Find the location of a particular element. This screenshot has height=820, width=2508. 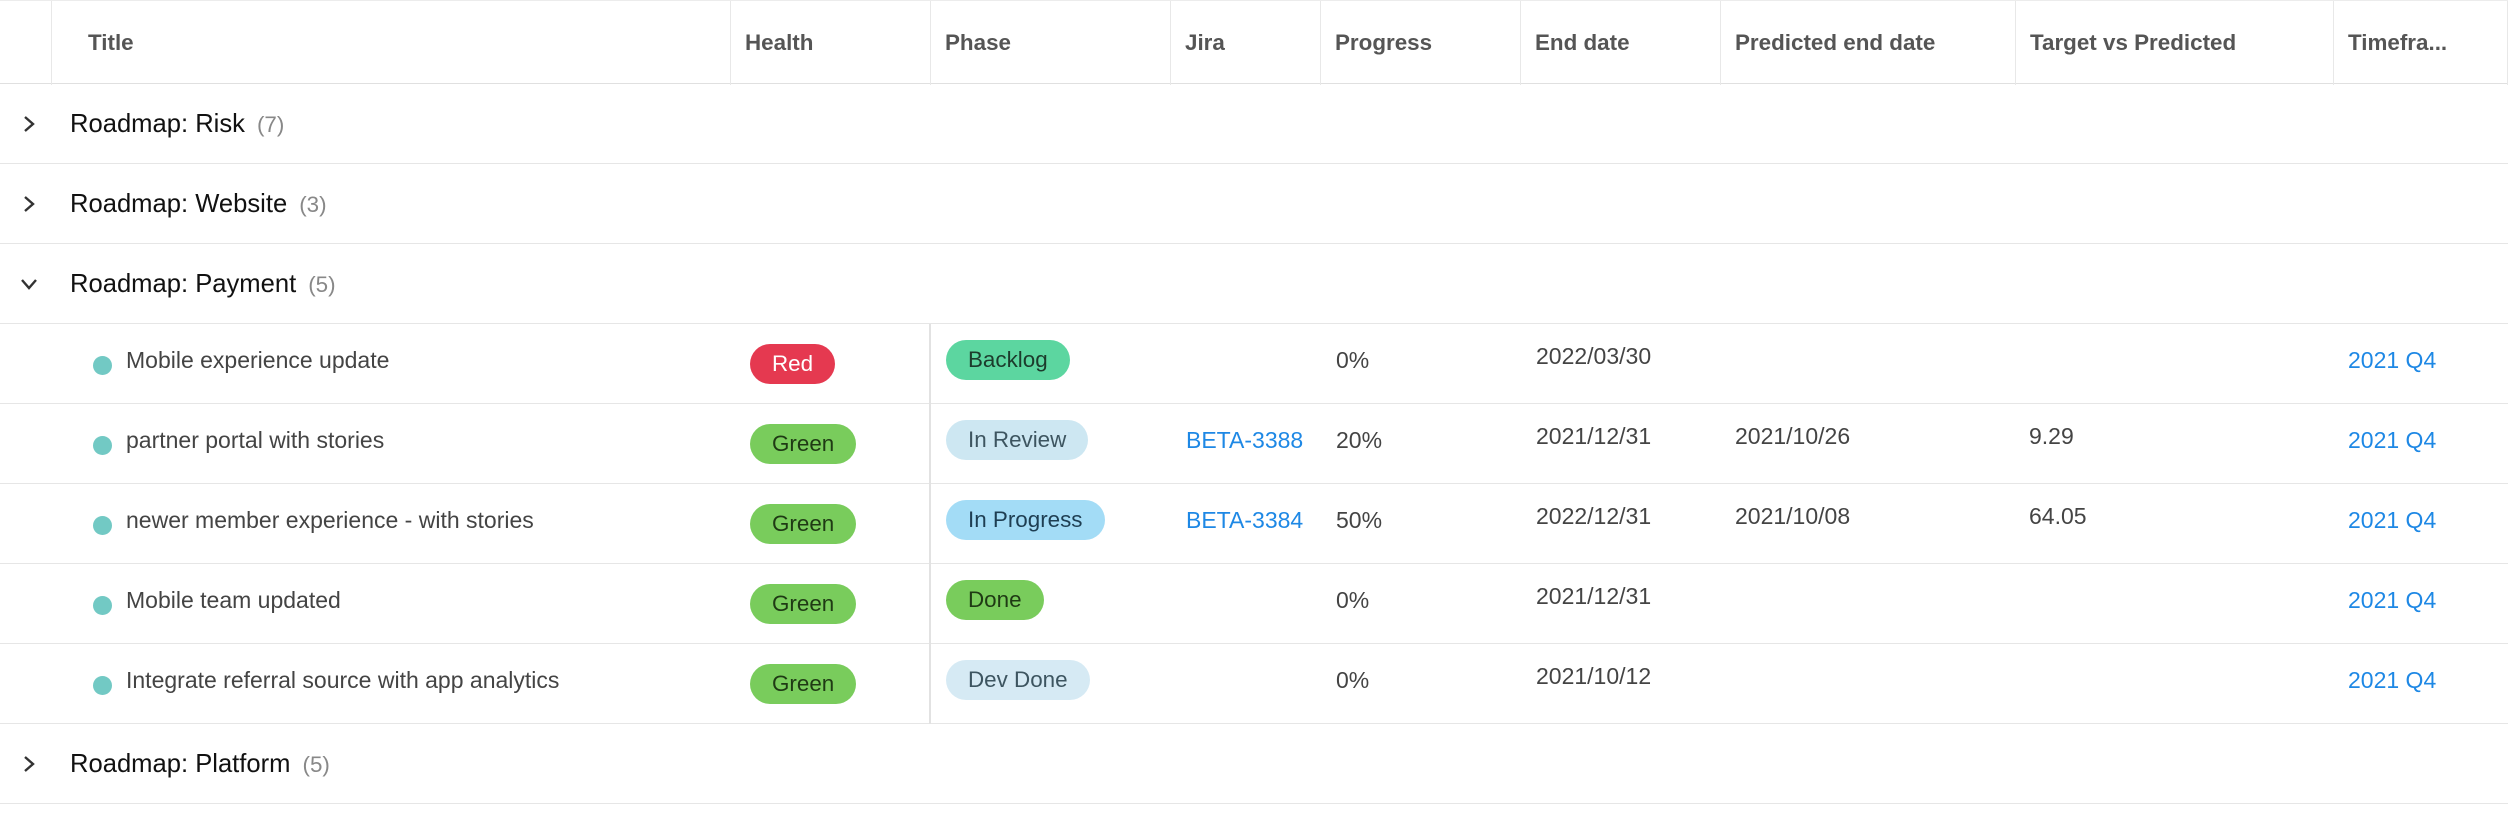

phase-badge: In Review is located at coordinates (1017, 440).